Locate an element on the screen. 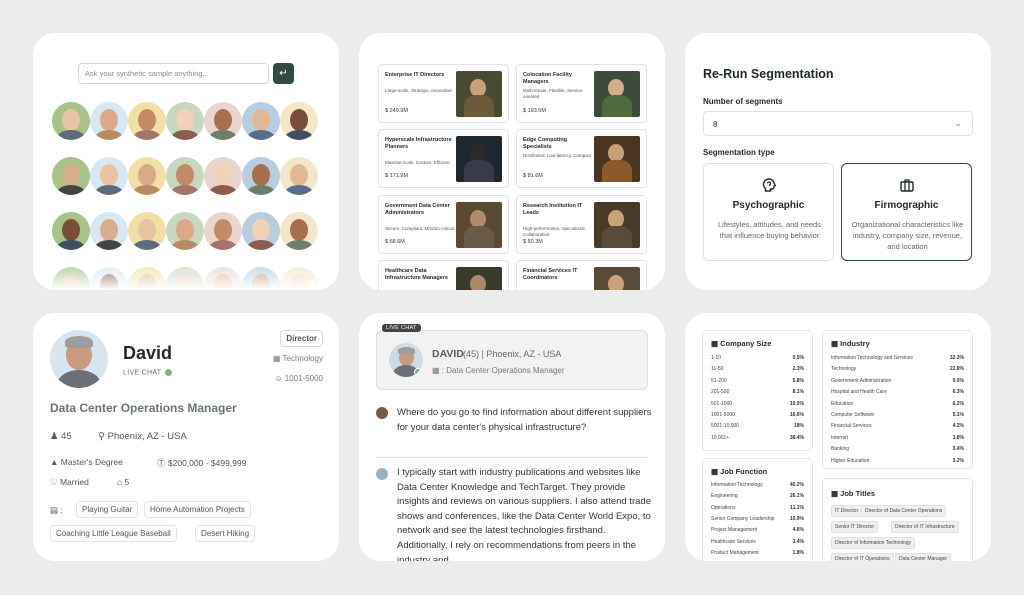  stat-row-label: Banking is located at coordinates (840, 449).